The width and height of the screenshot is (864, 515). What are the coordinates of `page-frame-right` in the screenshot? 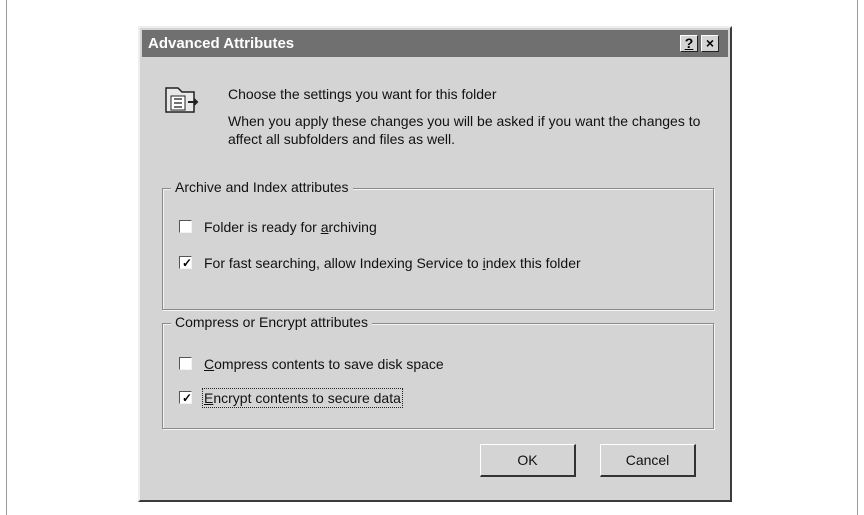 It's located at (857, 257).